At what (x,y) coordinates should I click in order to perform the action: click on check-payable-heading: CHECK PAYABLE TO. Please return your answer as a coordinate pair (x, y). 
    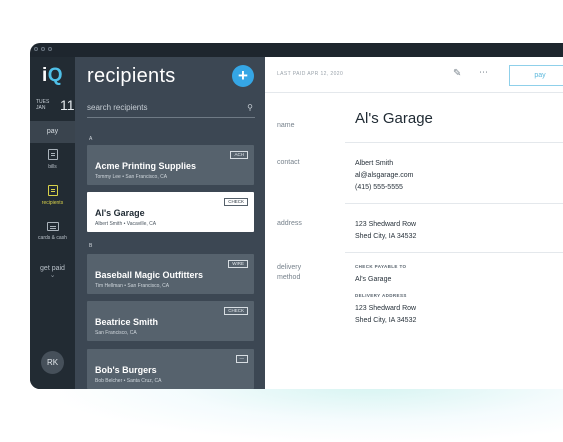
    Looking at the image, I should click on (381, 266).